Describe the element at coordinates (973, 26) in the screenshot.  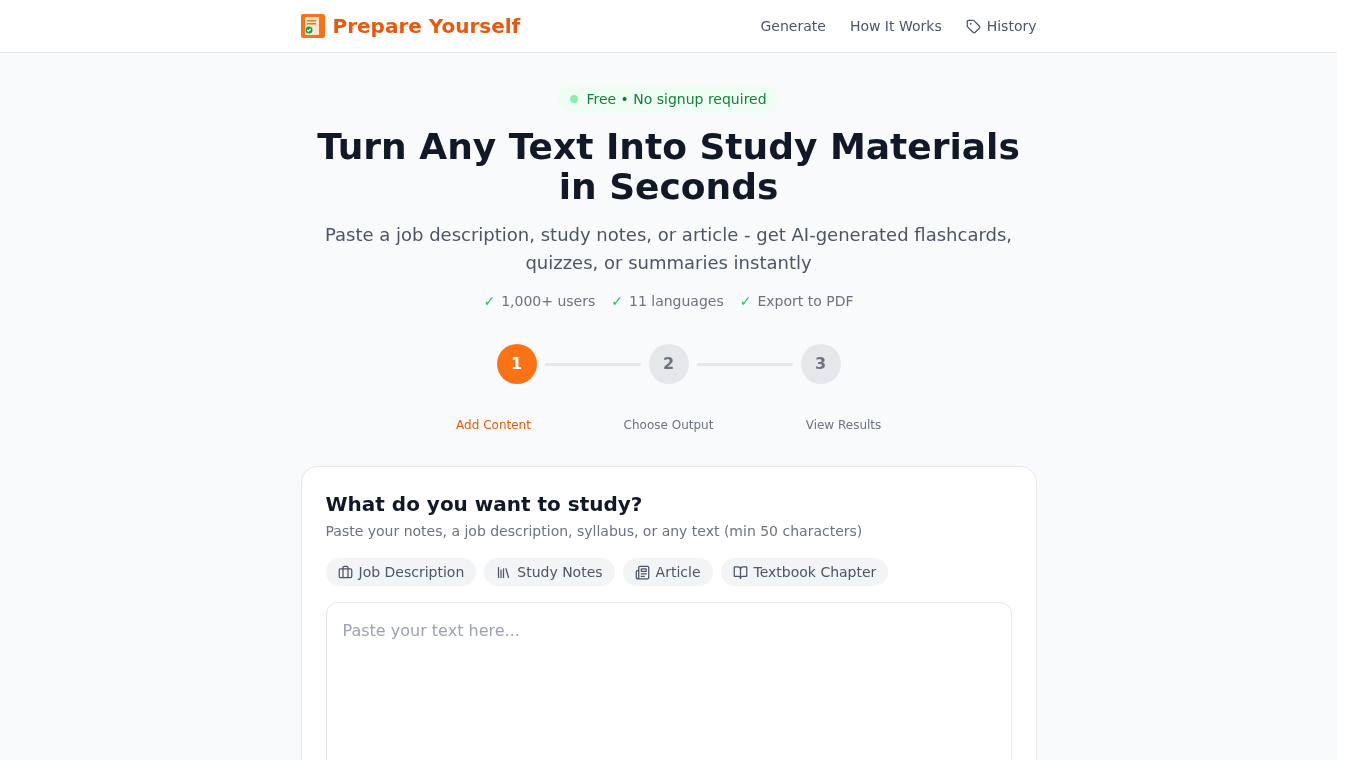
I see `tag-icon` at that location.